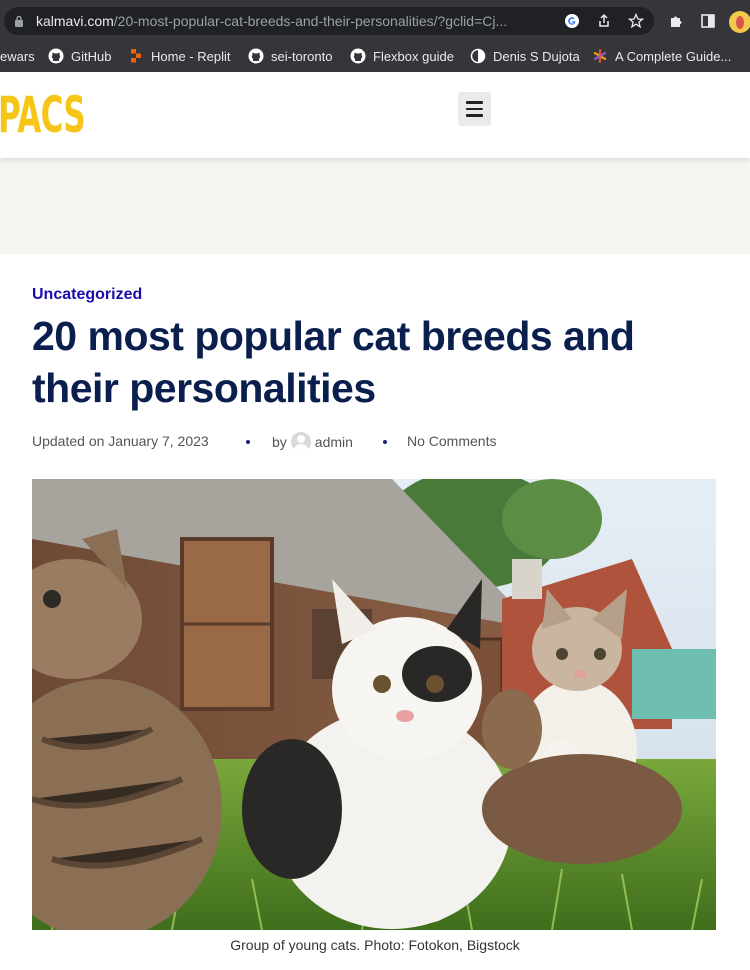  What do you see at coordinates (87, 295) in the screenshot?
I see `category-link: Uncategorized` at bounding box center [87, 295].